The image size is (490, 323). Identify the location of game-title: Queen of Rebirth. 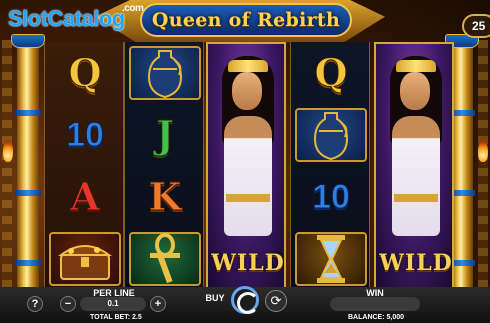
(246, 20).